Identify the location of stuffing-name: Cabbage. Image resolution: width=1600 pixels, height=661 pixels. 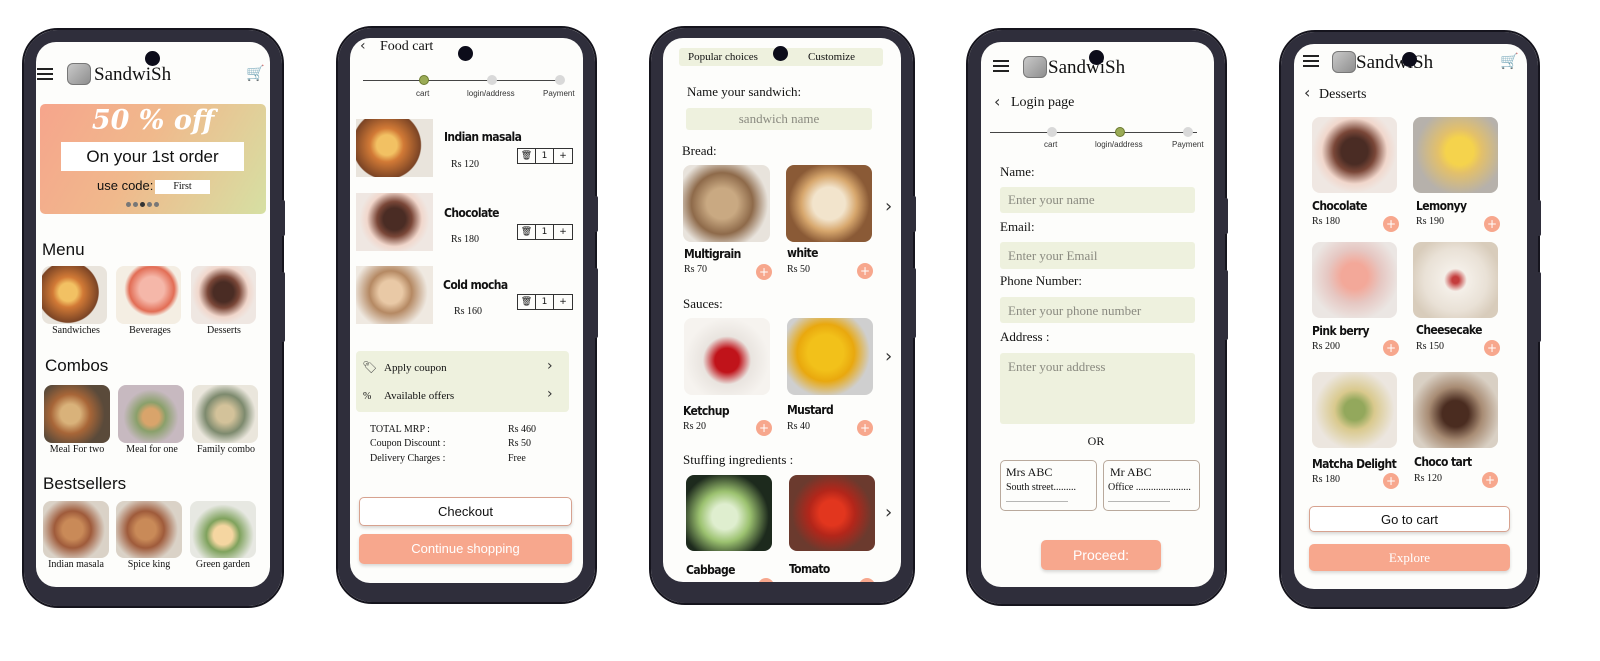
(710, 570).